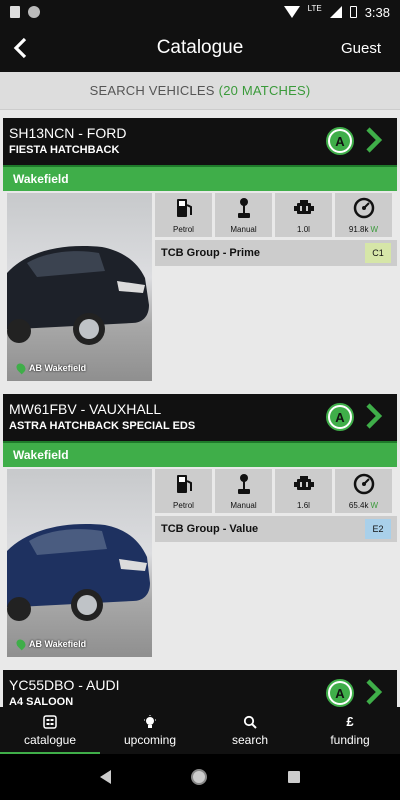 The image size is (400, 800). What do you see at coordinates (200, 12) in the screenshot?
I see `status-bar: LTE 3:38` at bounding box center [200, 12].